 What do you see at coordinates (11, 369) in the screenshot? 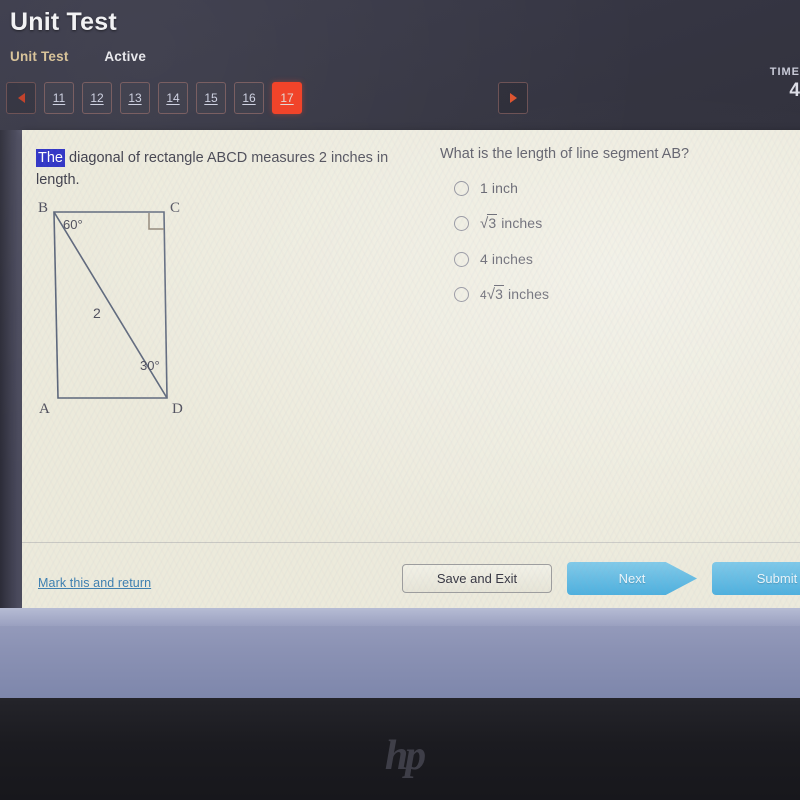
I see `card-left-shadow` at bounding box center [11, 369].